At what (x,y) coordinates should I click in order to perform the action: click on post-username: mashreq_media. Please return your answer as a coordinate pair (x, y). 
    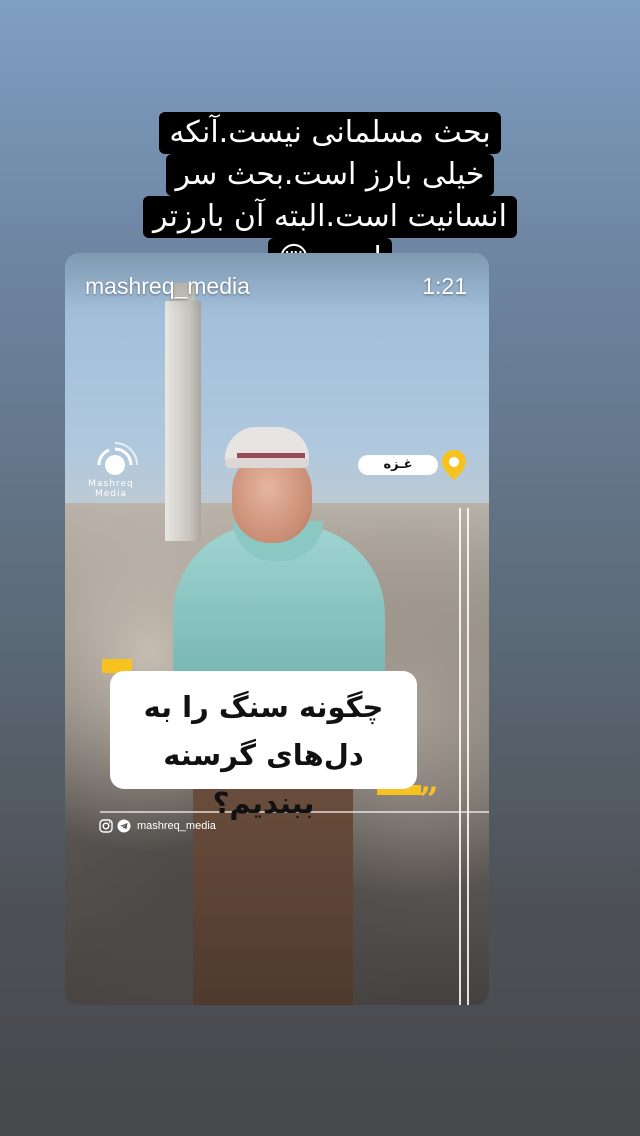
    Looking at the image, I should click on (167, 286).